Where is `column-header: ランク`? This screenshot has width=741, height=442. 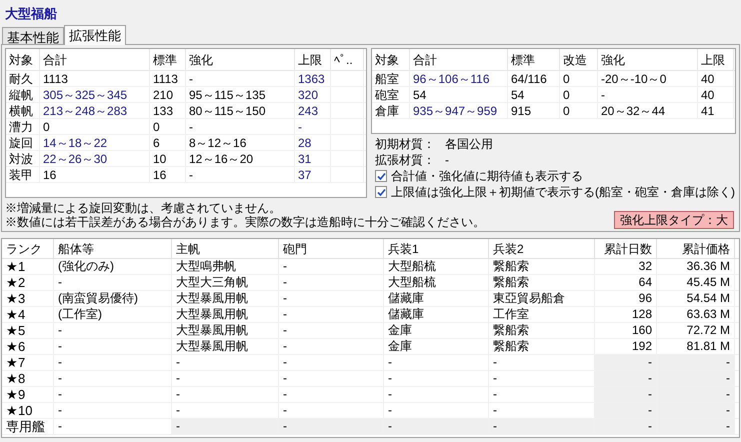
column-header: ランク is located at coordinates (28, 248).